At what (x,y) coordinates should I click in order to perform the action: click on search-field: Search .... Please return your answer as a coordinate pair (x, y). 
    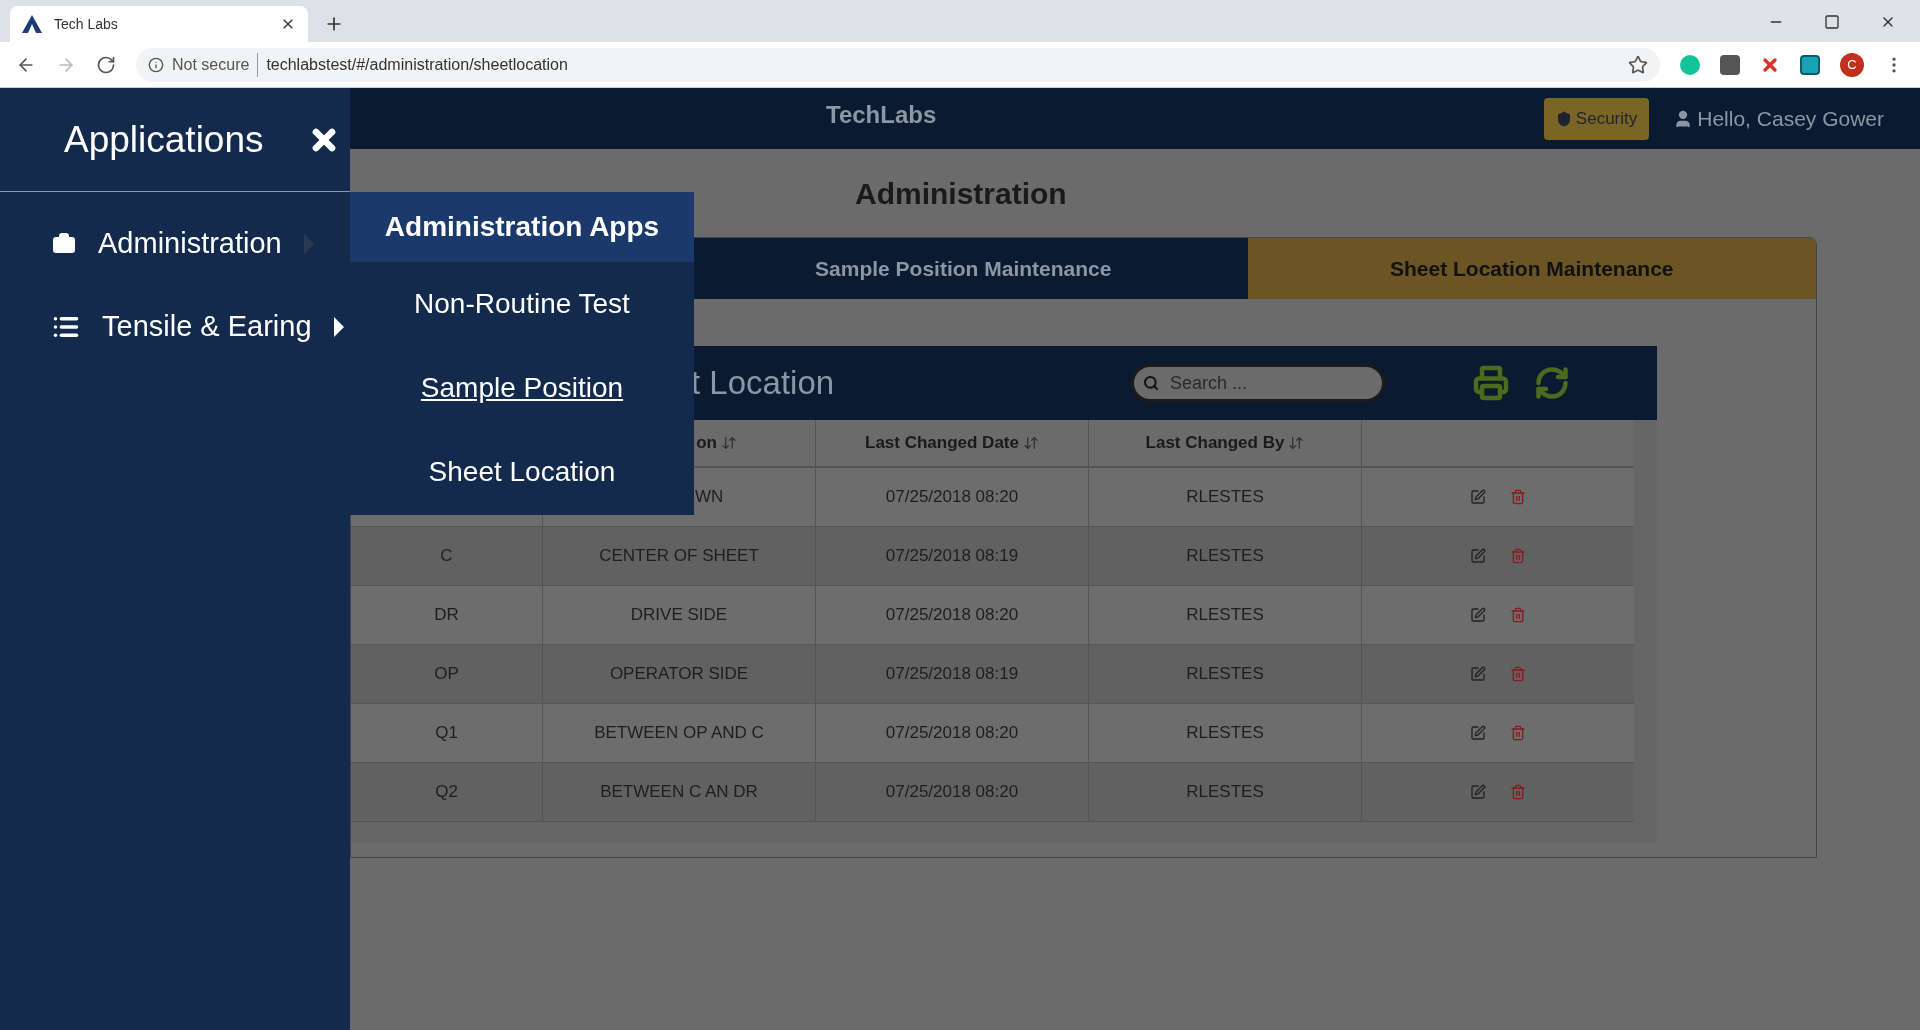
    Looking at the image, I should click on (1258, 383).